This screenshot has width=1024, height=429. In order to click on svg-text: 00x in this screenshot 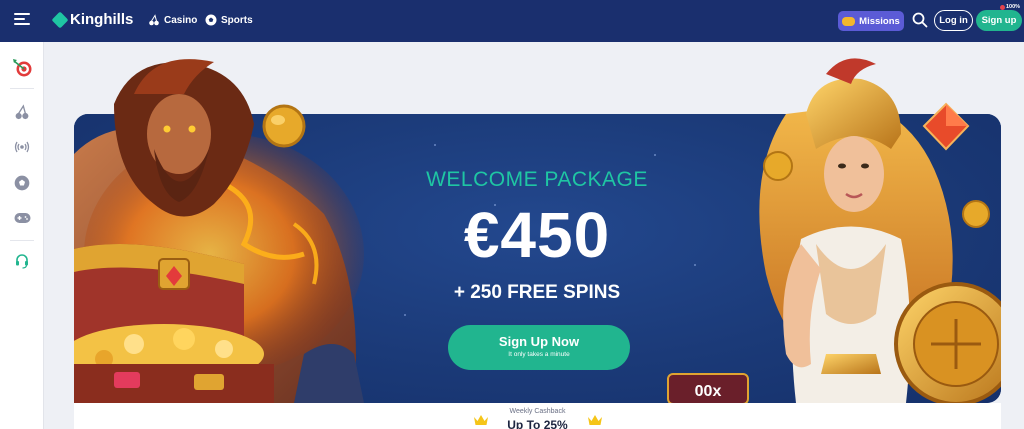, I will do `click(708, 391)`.